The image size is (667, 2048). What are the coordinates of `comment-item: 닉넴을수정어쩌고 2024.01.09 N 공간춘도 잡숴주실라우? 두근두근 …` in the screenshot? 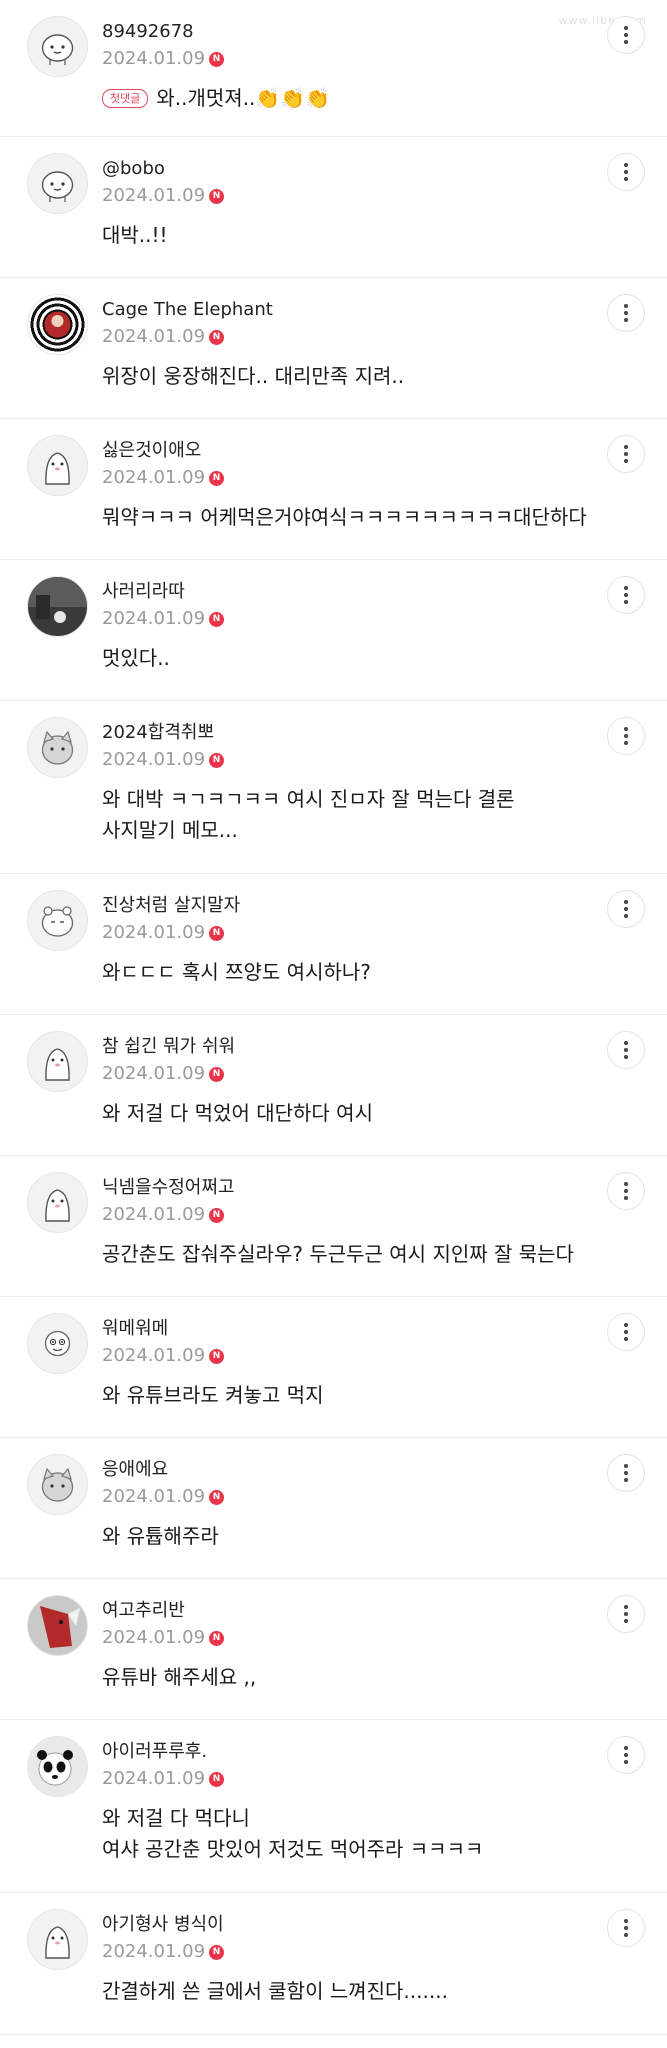 It's located at (333, 1226).